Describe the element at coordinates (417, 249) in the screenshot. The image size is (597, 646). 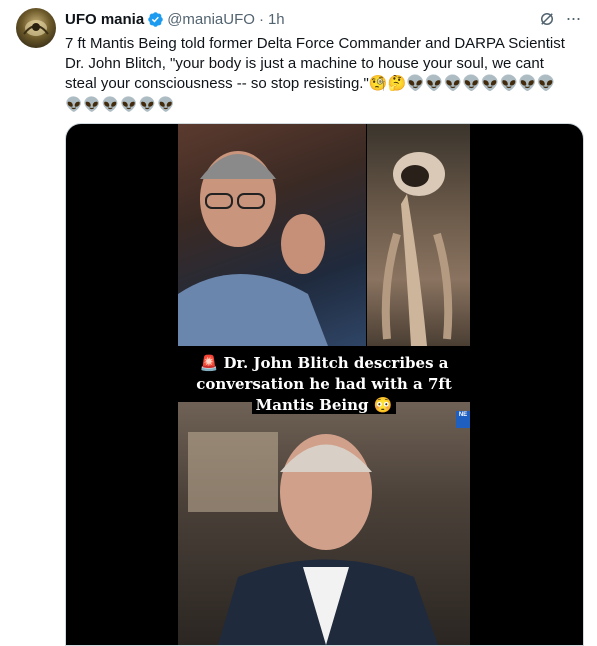
I see `mantis-figure` at that location.